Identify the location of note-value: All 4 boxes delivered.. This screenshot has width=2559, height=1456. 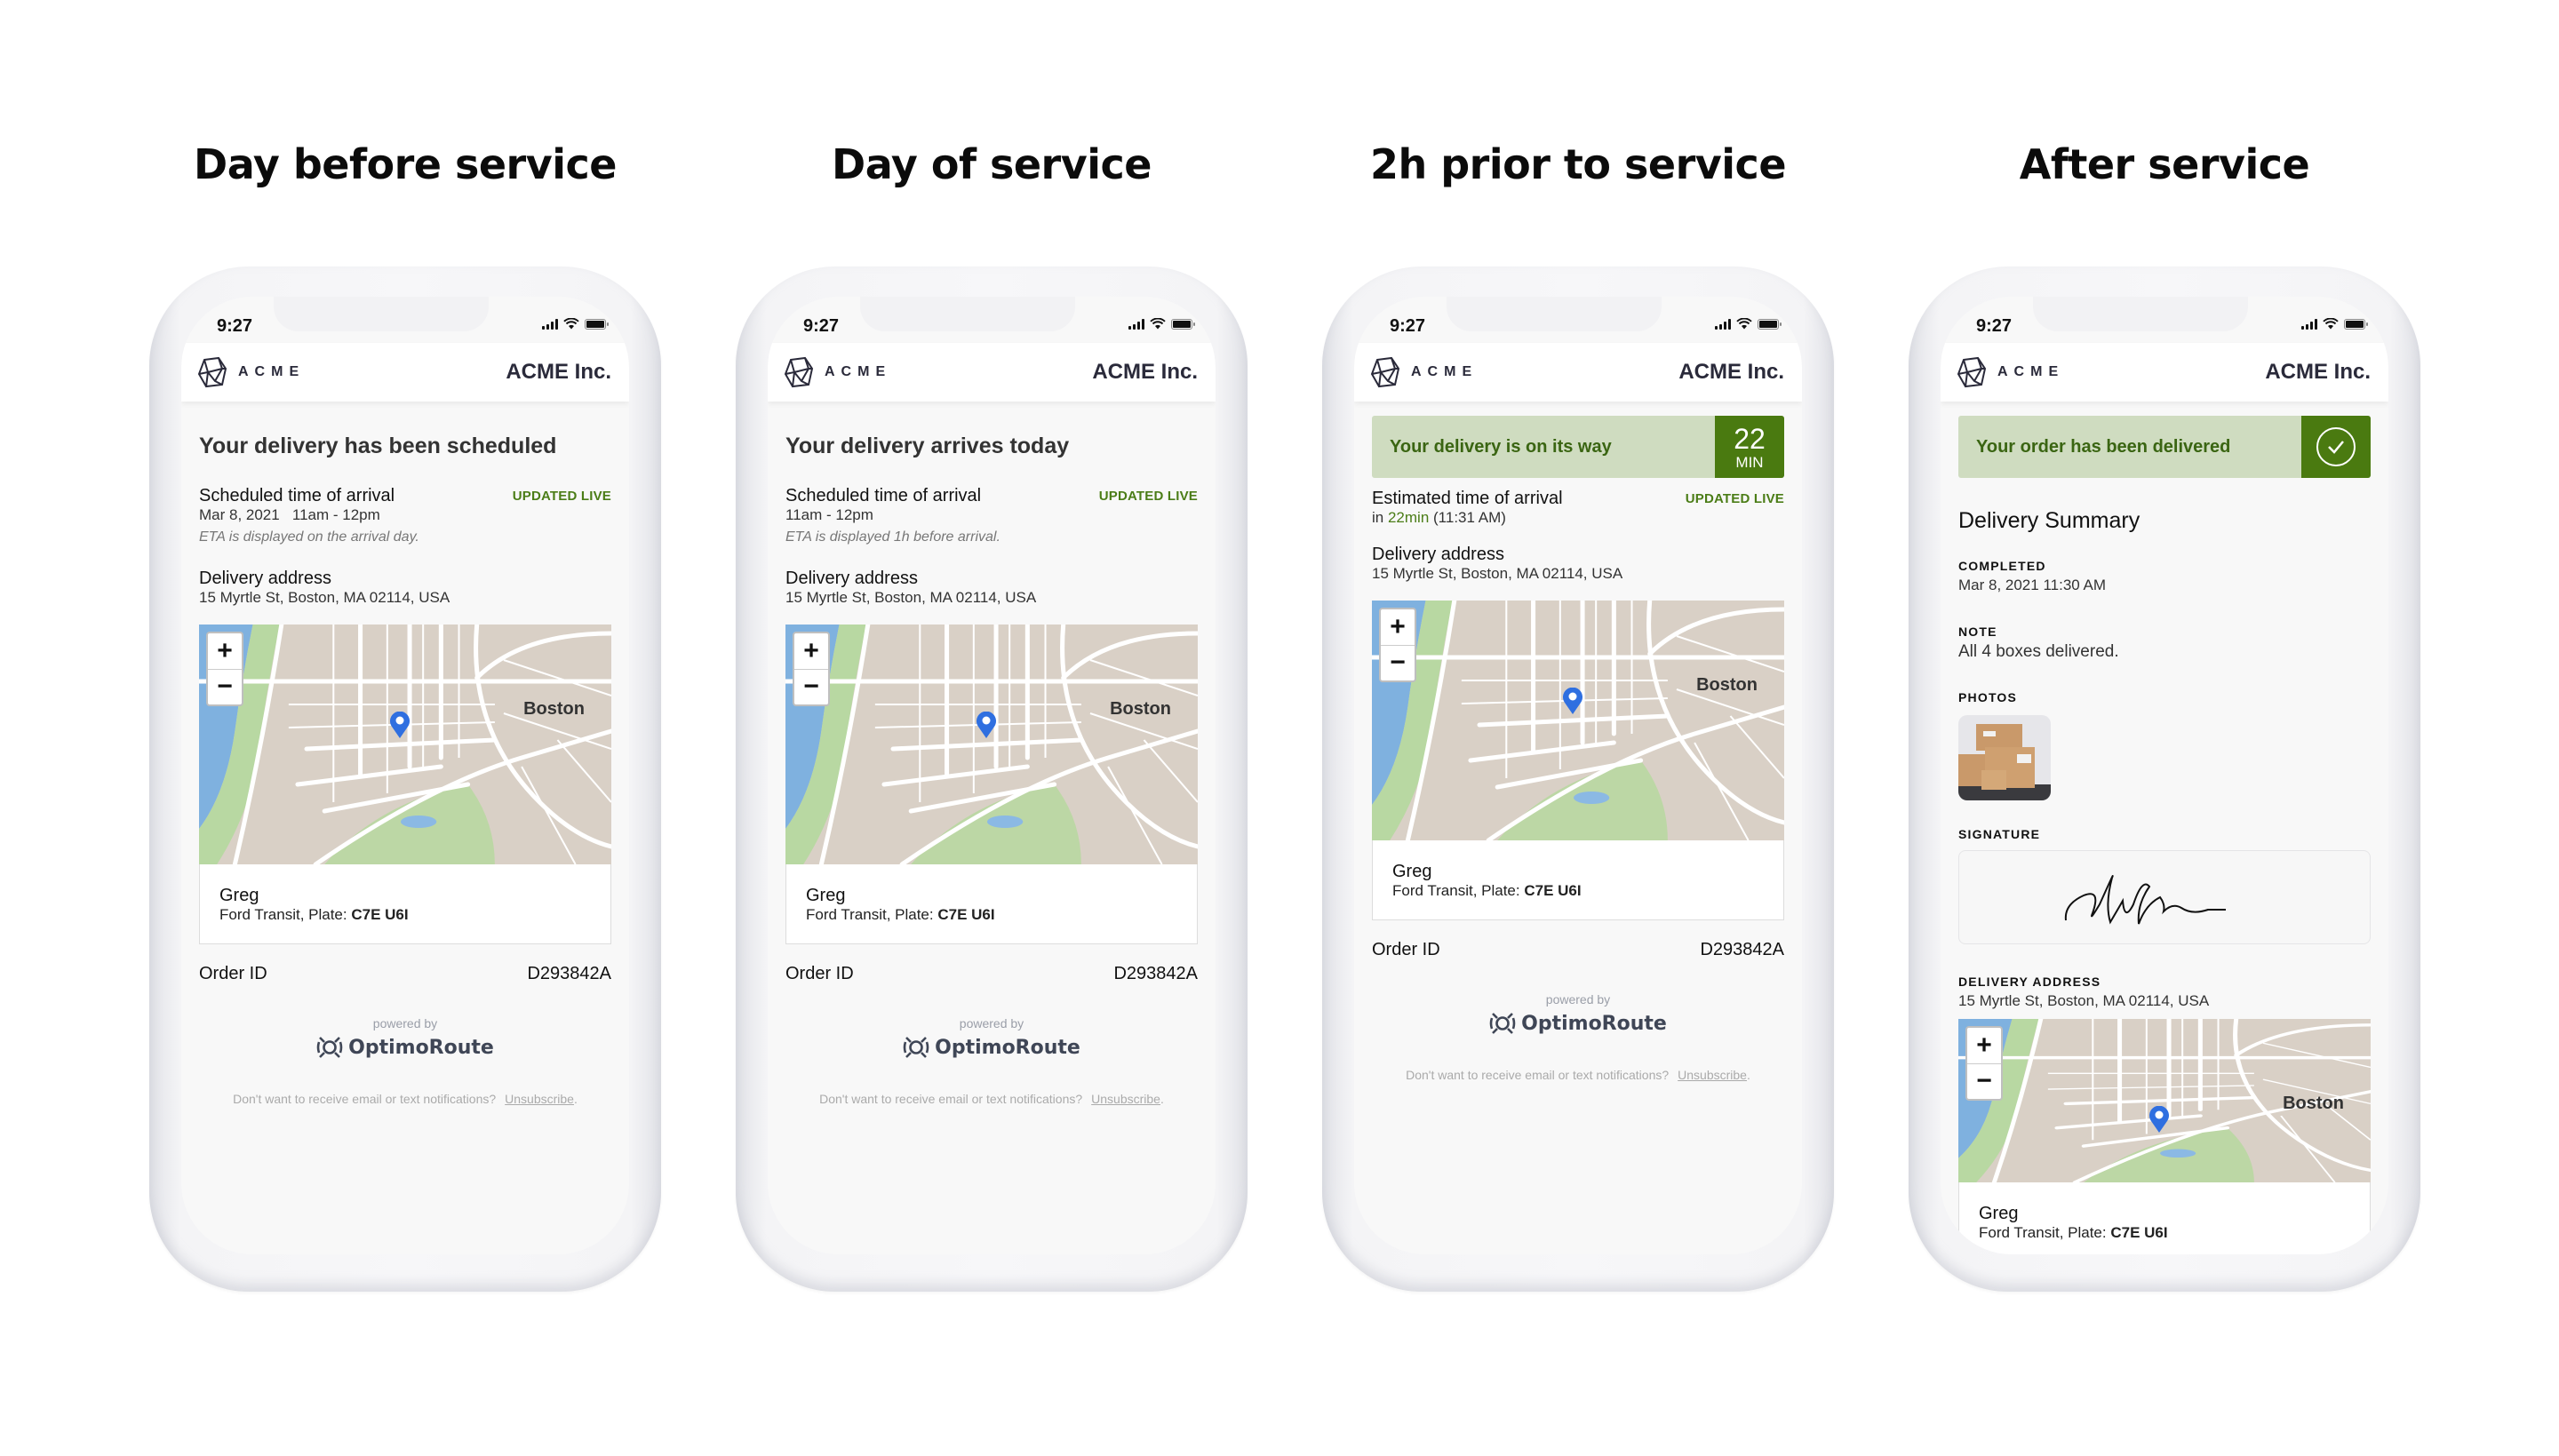
(2039, 651).